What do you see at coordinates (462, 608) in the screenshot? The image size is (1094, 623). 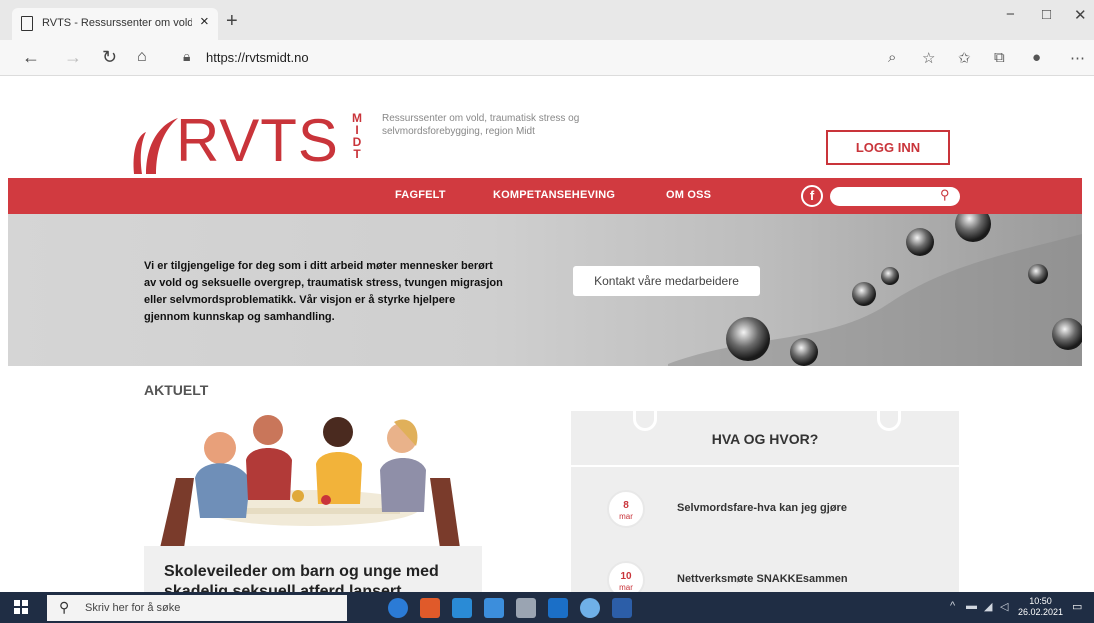 I see `internet-explorer-icon` at bounding box center [462, 608].